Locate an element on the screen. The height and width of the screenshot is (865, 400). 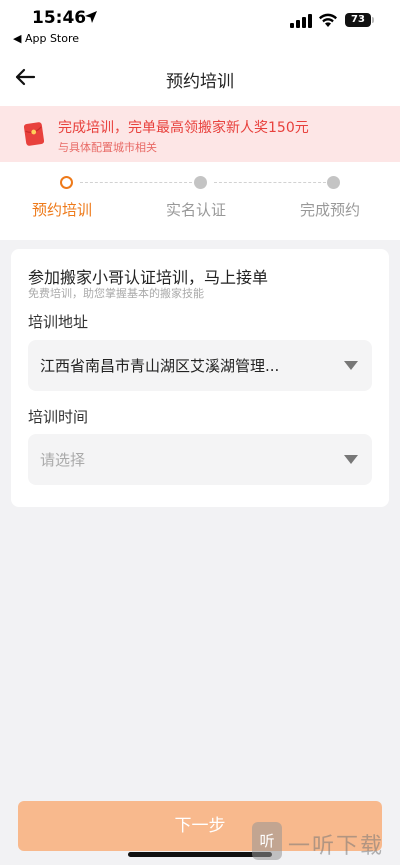
card-subtitle: 免费培训，助您掌握基本的搬家技能 is located at coordinates (116, 293).